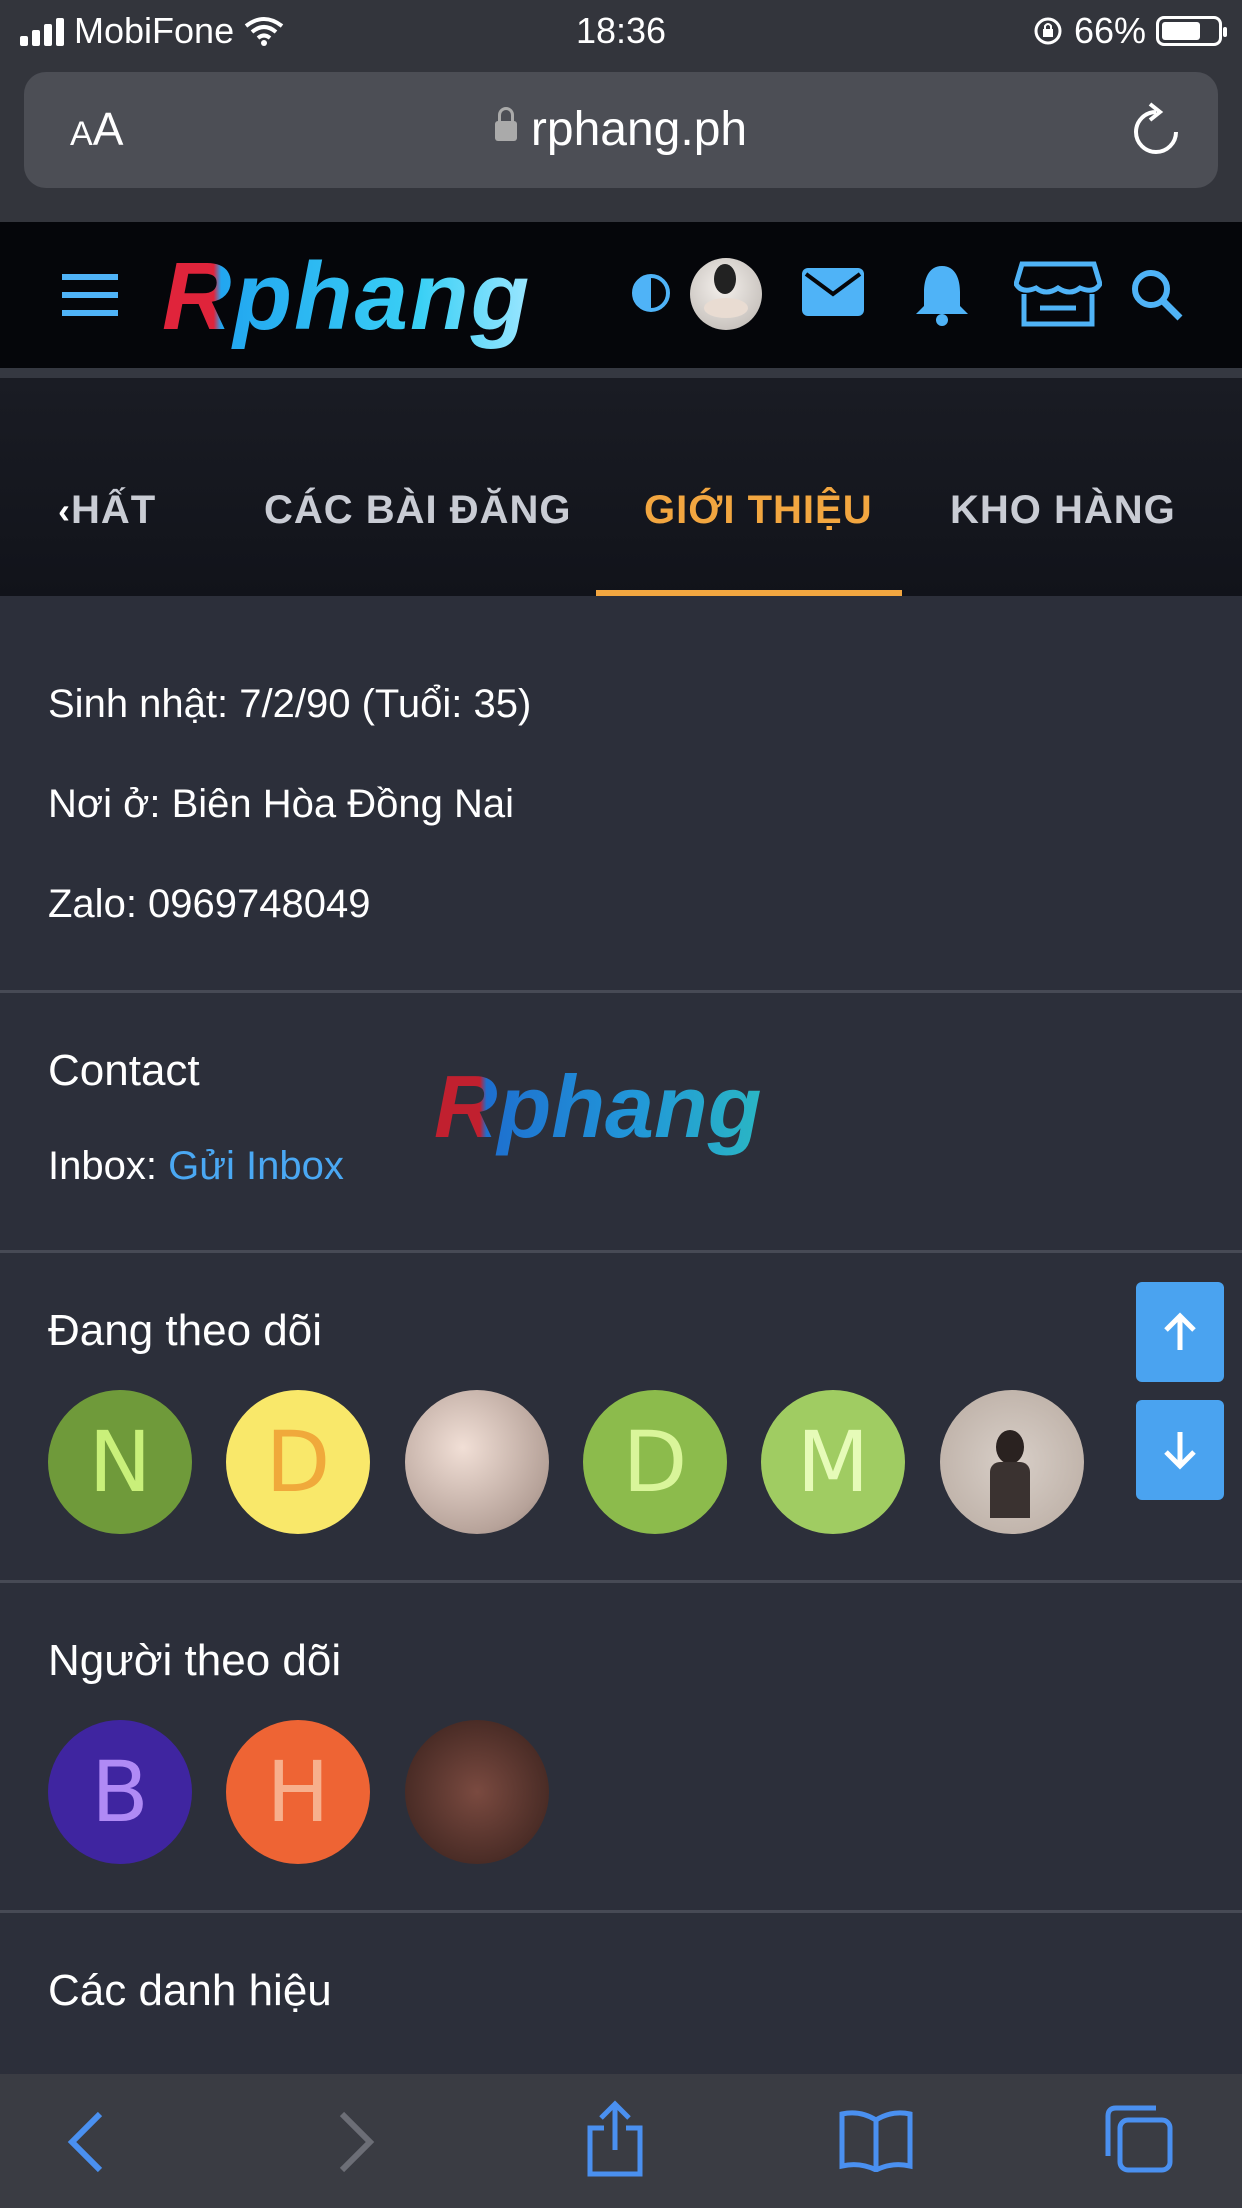 This screenshot has width=1242, height=2208. Describe the element at coordinates (1191, 31) in the screenshot. I see `battery-icon` at that location.